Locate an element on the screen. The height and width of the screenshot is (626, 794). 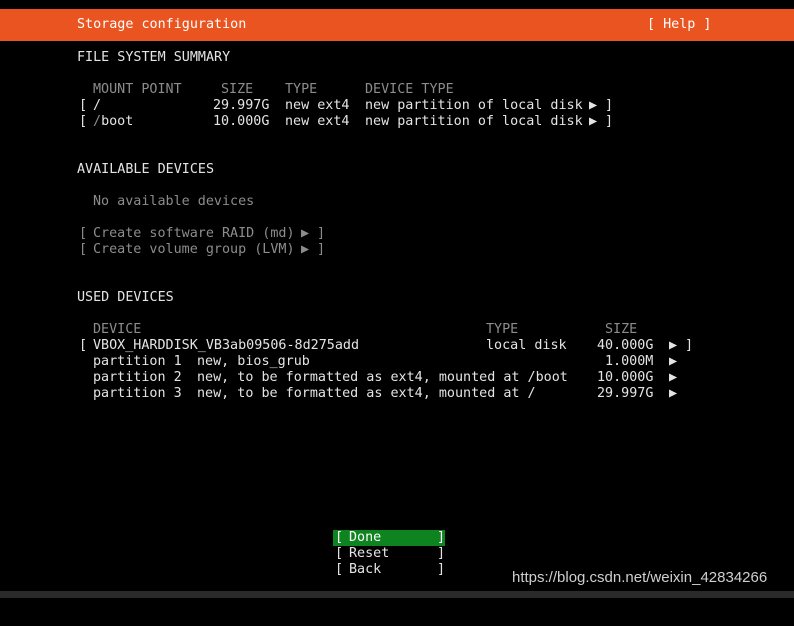
disk-open-bracket: [ is located at coordinates (83, 345).